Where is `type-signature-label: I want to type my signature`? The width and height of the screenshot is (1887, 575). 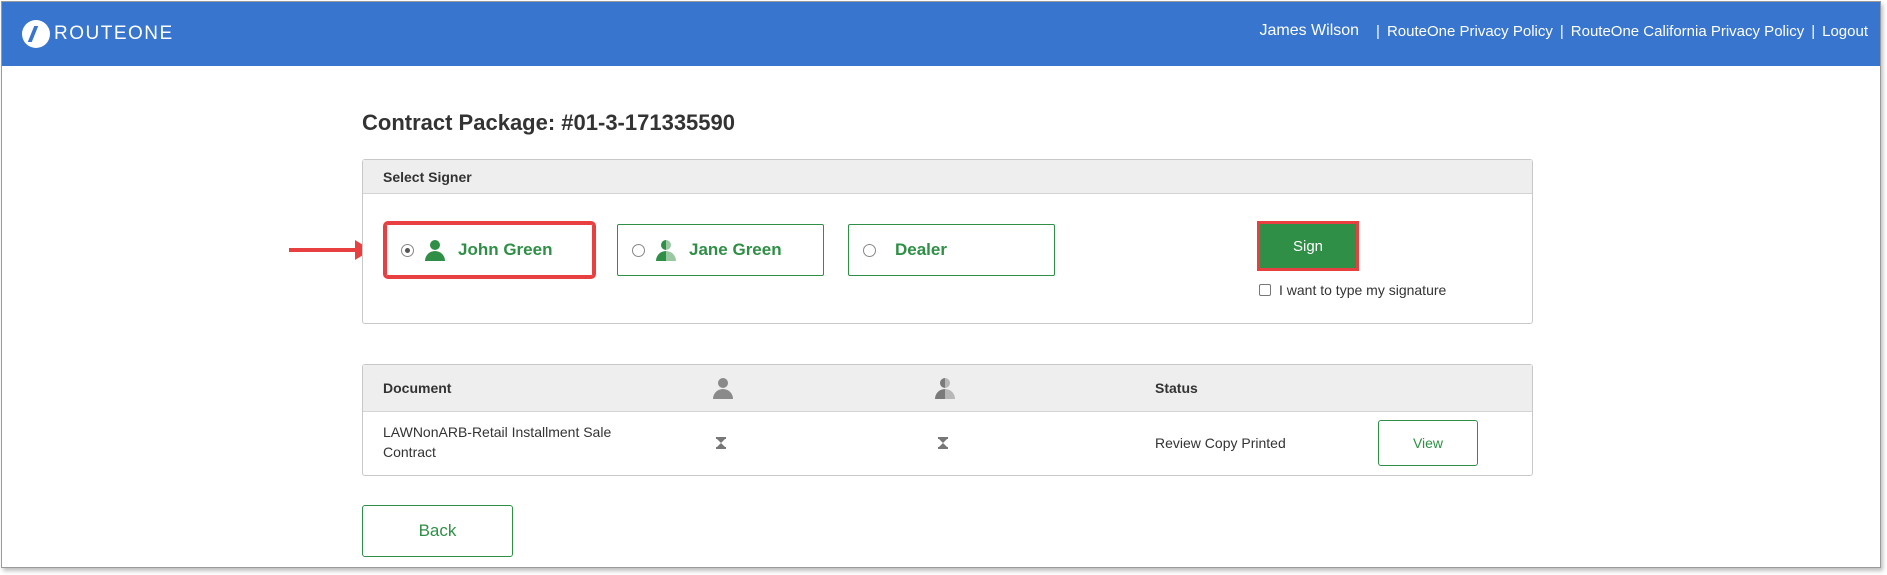 type-signature-label: I want to type my signature is located at coordinates (1363, 290).